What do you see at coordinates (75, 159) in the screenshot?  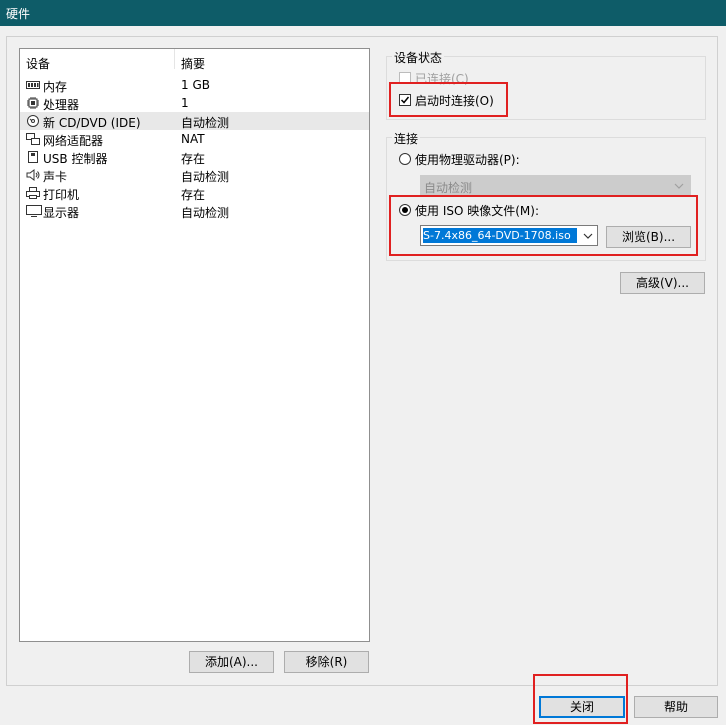 I see `device-name: USB 控制器` at bounding box center [75, 159].